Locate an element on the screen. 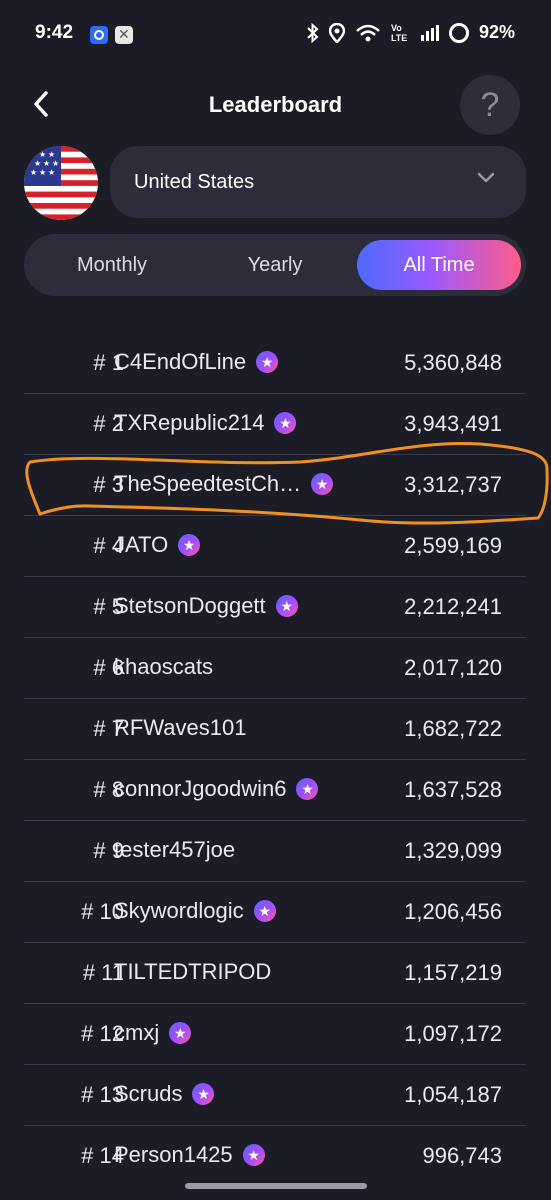 This screenshot has width=551, height=1200. user-name: TXRepublic214 is located at coordinates (189, 422).